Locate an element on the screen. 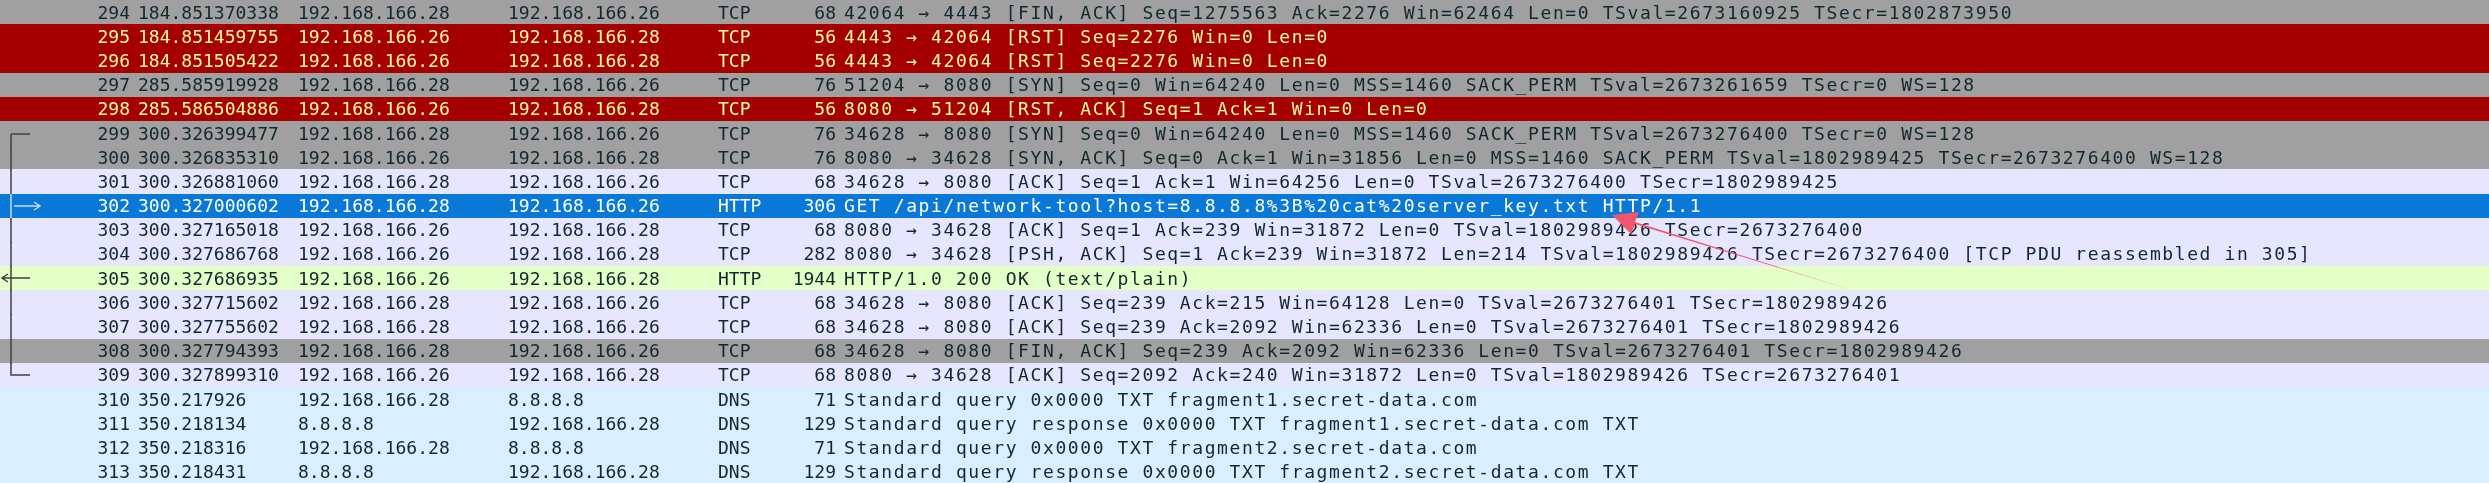  packet-number: 299 is located at coordinates (113, 133).